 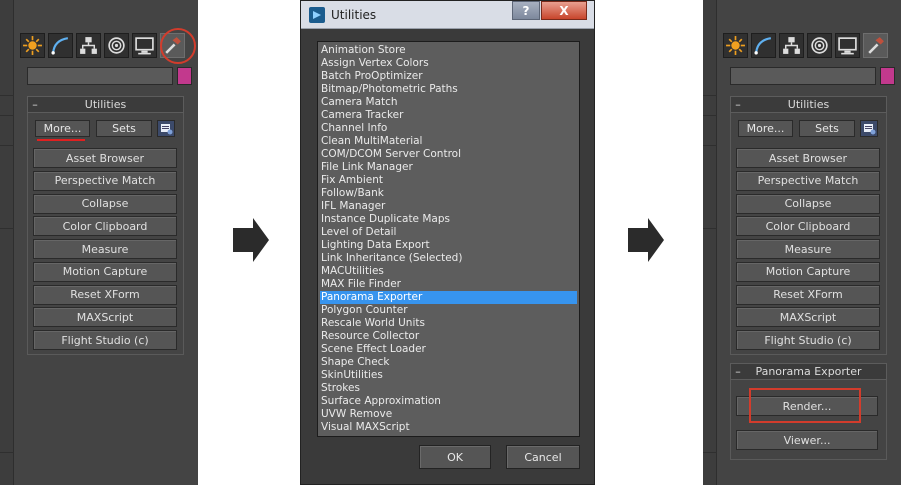 I want to click on panorama-rollout-title: Panorama Exporter, so click(x=808, y=371).